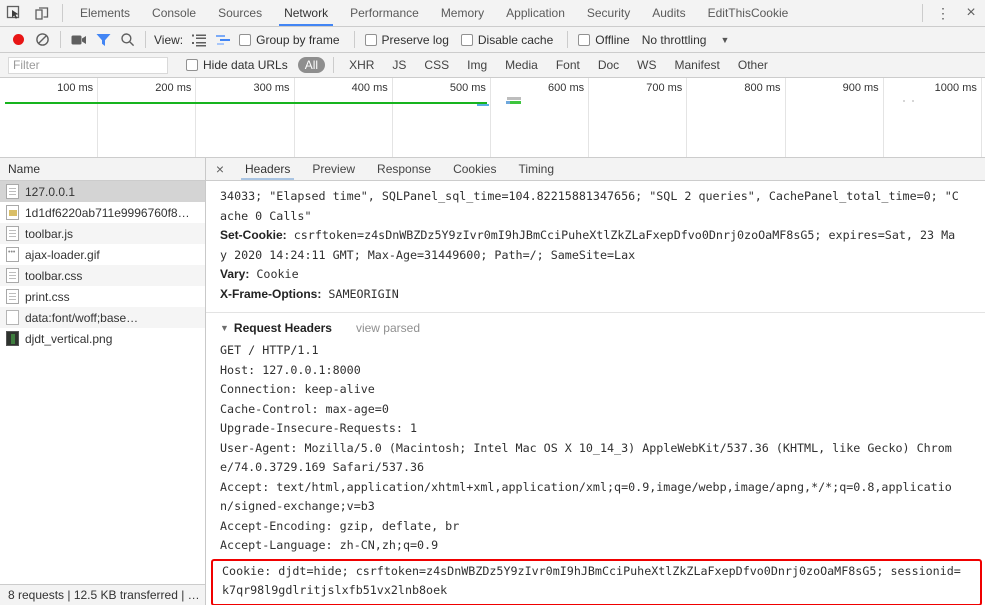 The image size is (985, 605). What do you see at coordinates (54, 275) in the screenshot?
I see `file-name: toolbar.css` at bounding box center [54, 275].